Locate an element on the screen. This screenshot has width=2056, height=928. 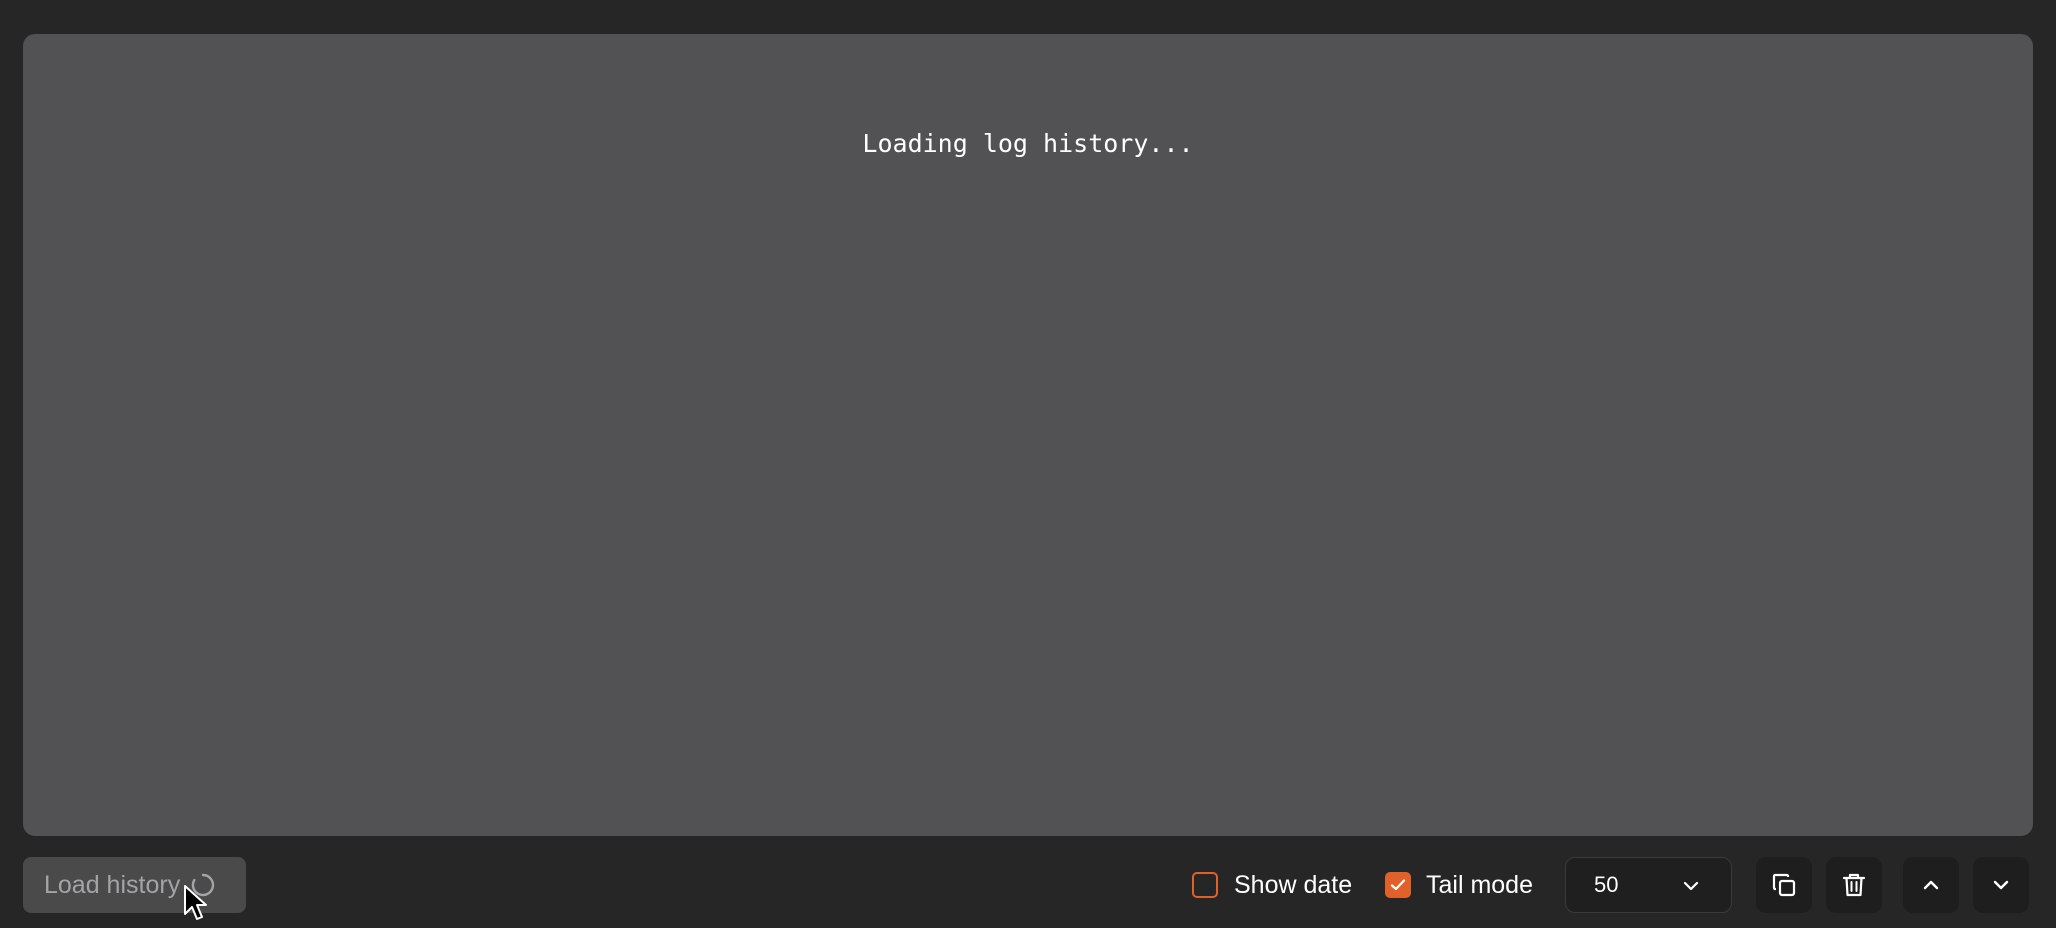
mouse-pointer-icon is located at coordinates (195, 902).